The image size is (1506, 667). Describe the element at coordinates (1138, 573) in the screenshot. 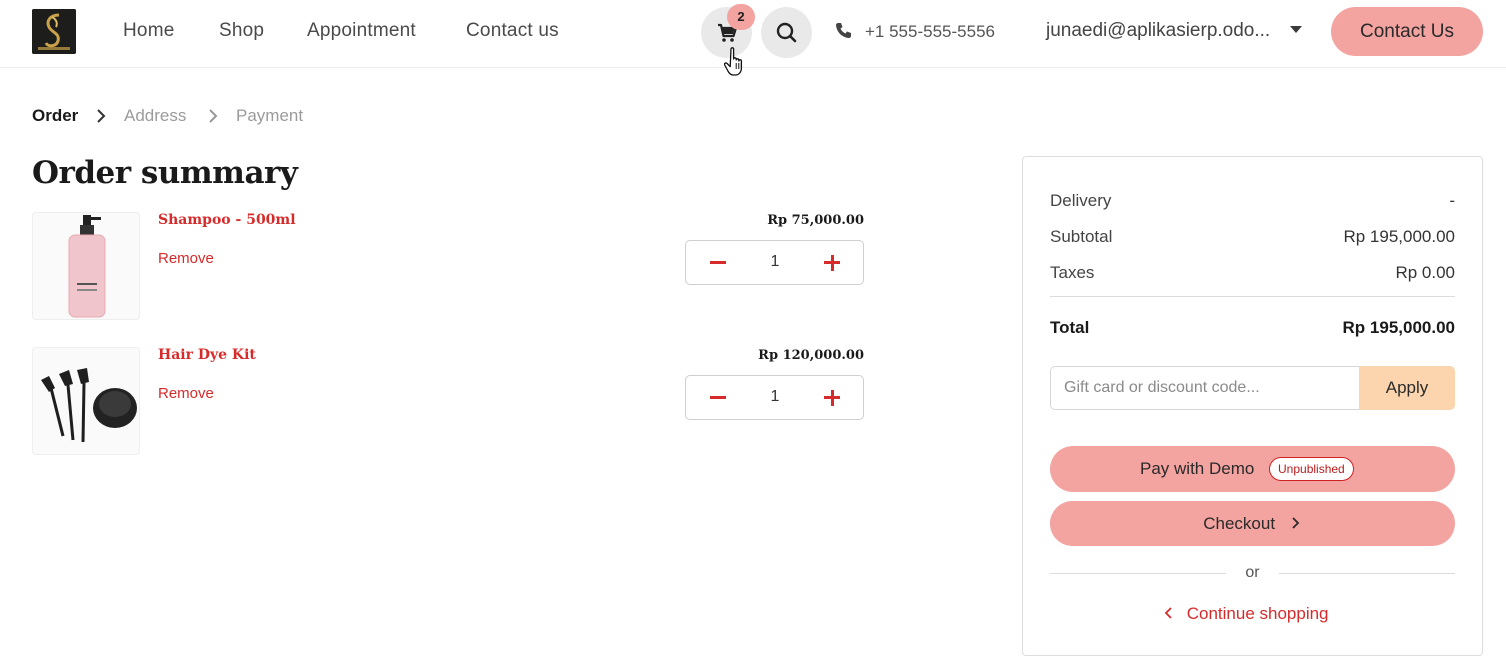

I see `or-divider-left` at that location.